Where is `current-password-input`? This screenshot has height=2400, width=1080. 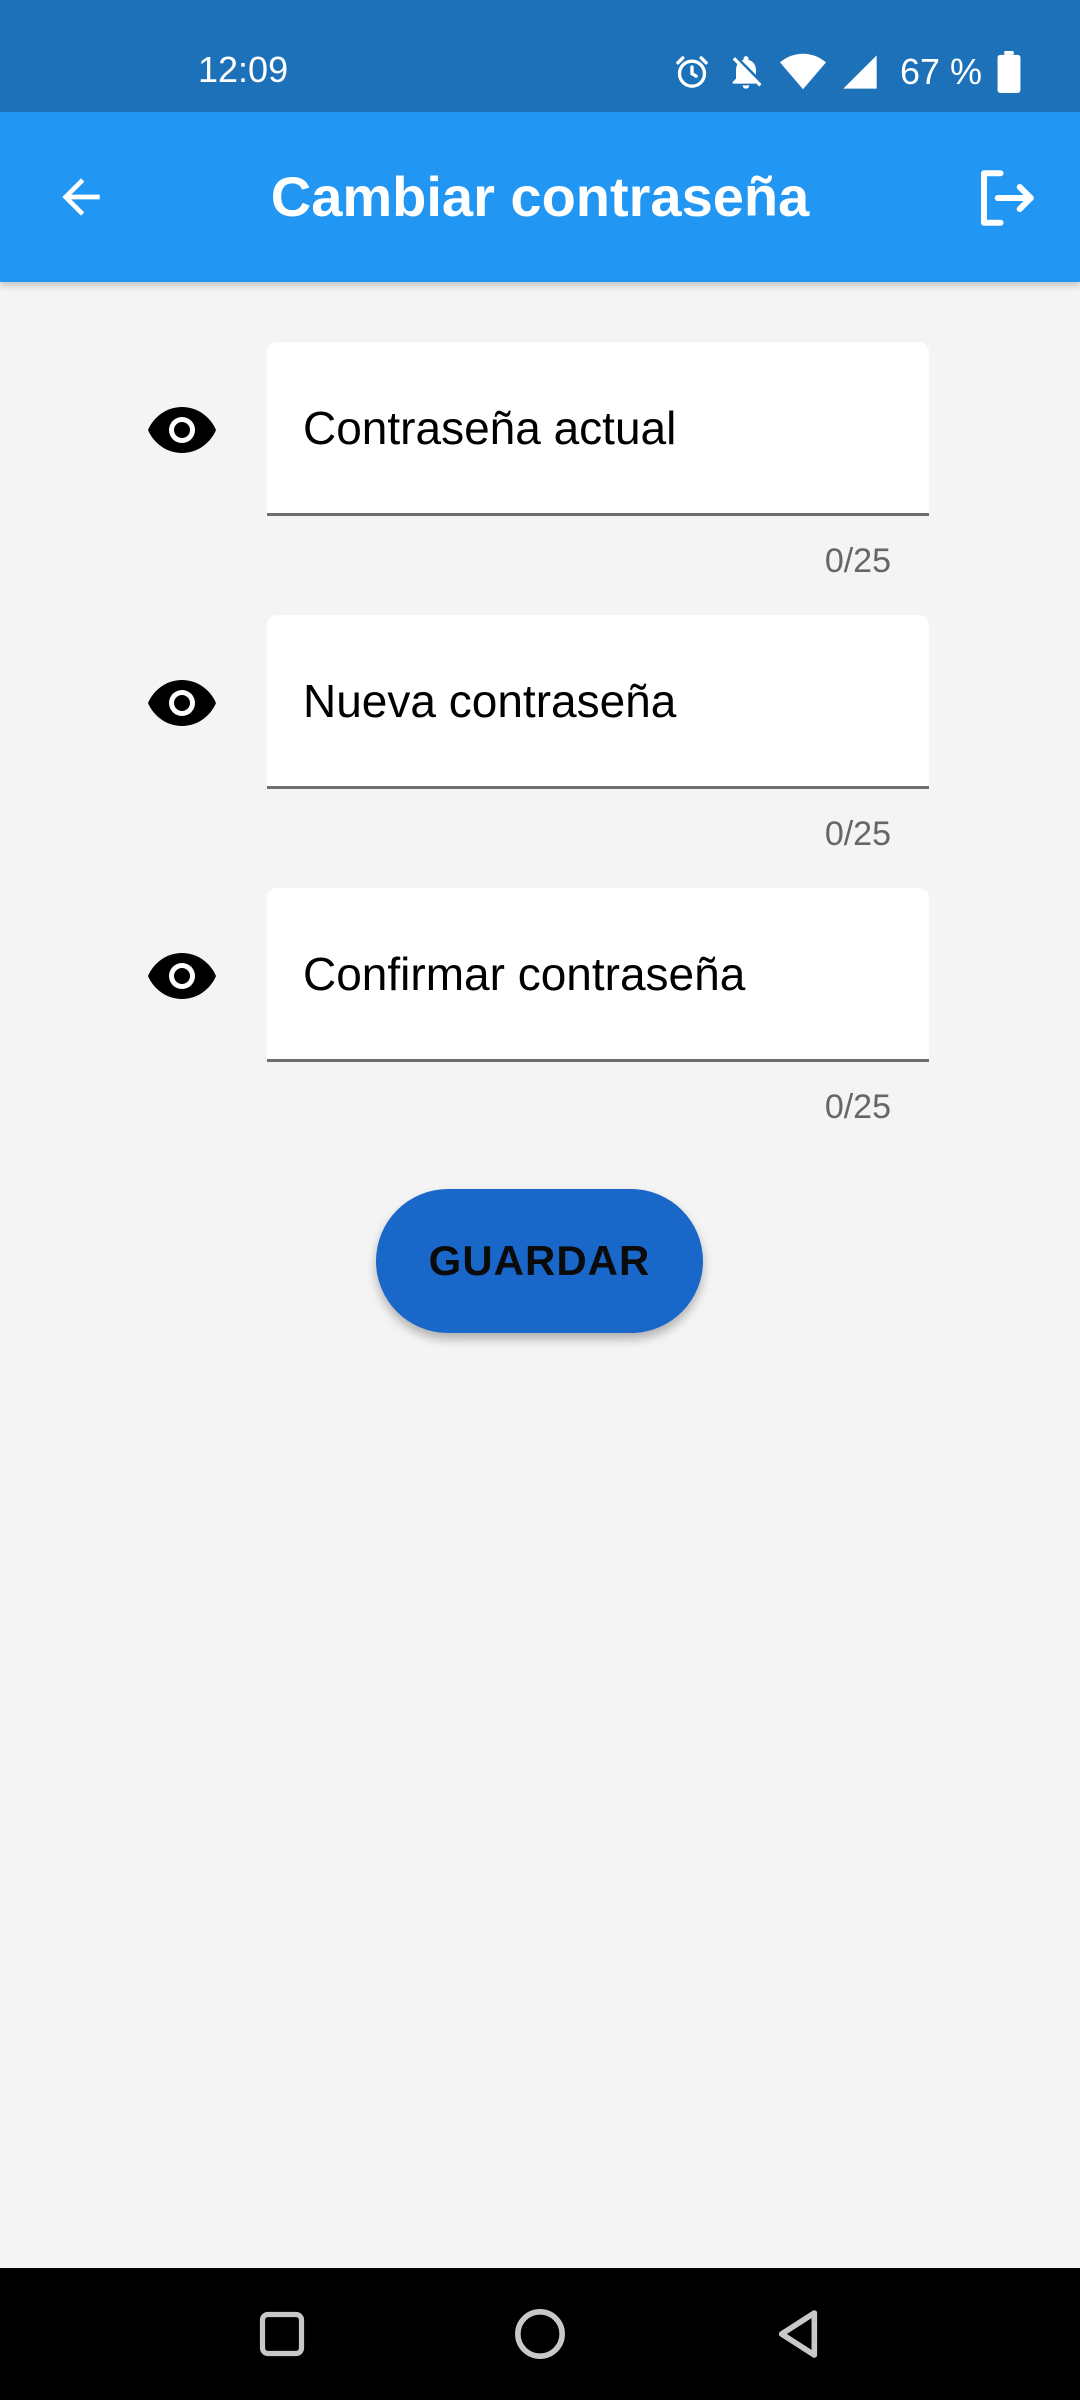 current-password-input is located at coordinates (603, 427).